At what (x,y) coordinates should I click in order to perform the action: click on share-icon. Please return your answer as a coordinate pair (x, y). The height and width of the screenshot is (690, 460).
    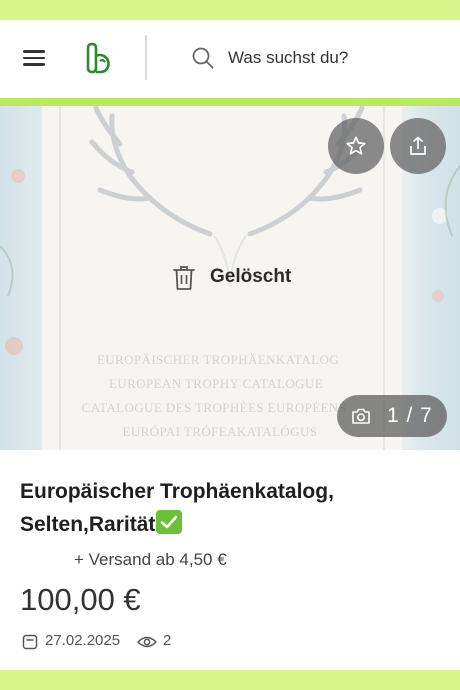
    Looking at the image, I should click on (418, 145).